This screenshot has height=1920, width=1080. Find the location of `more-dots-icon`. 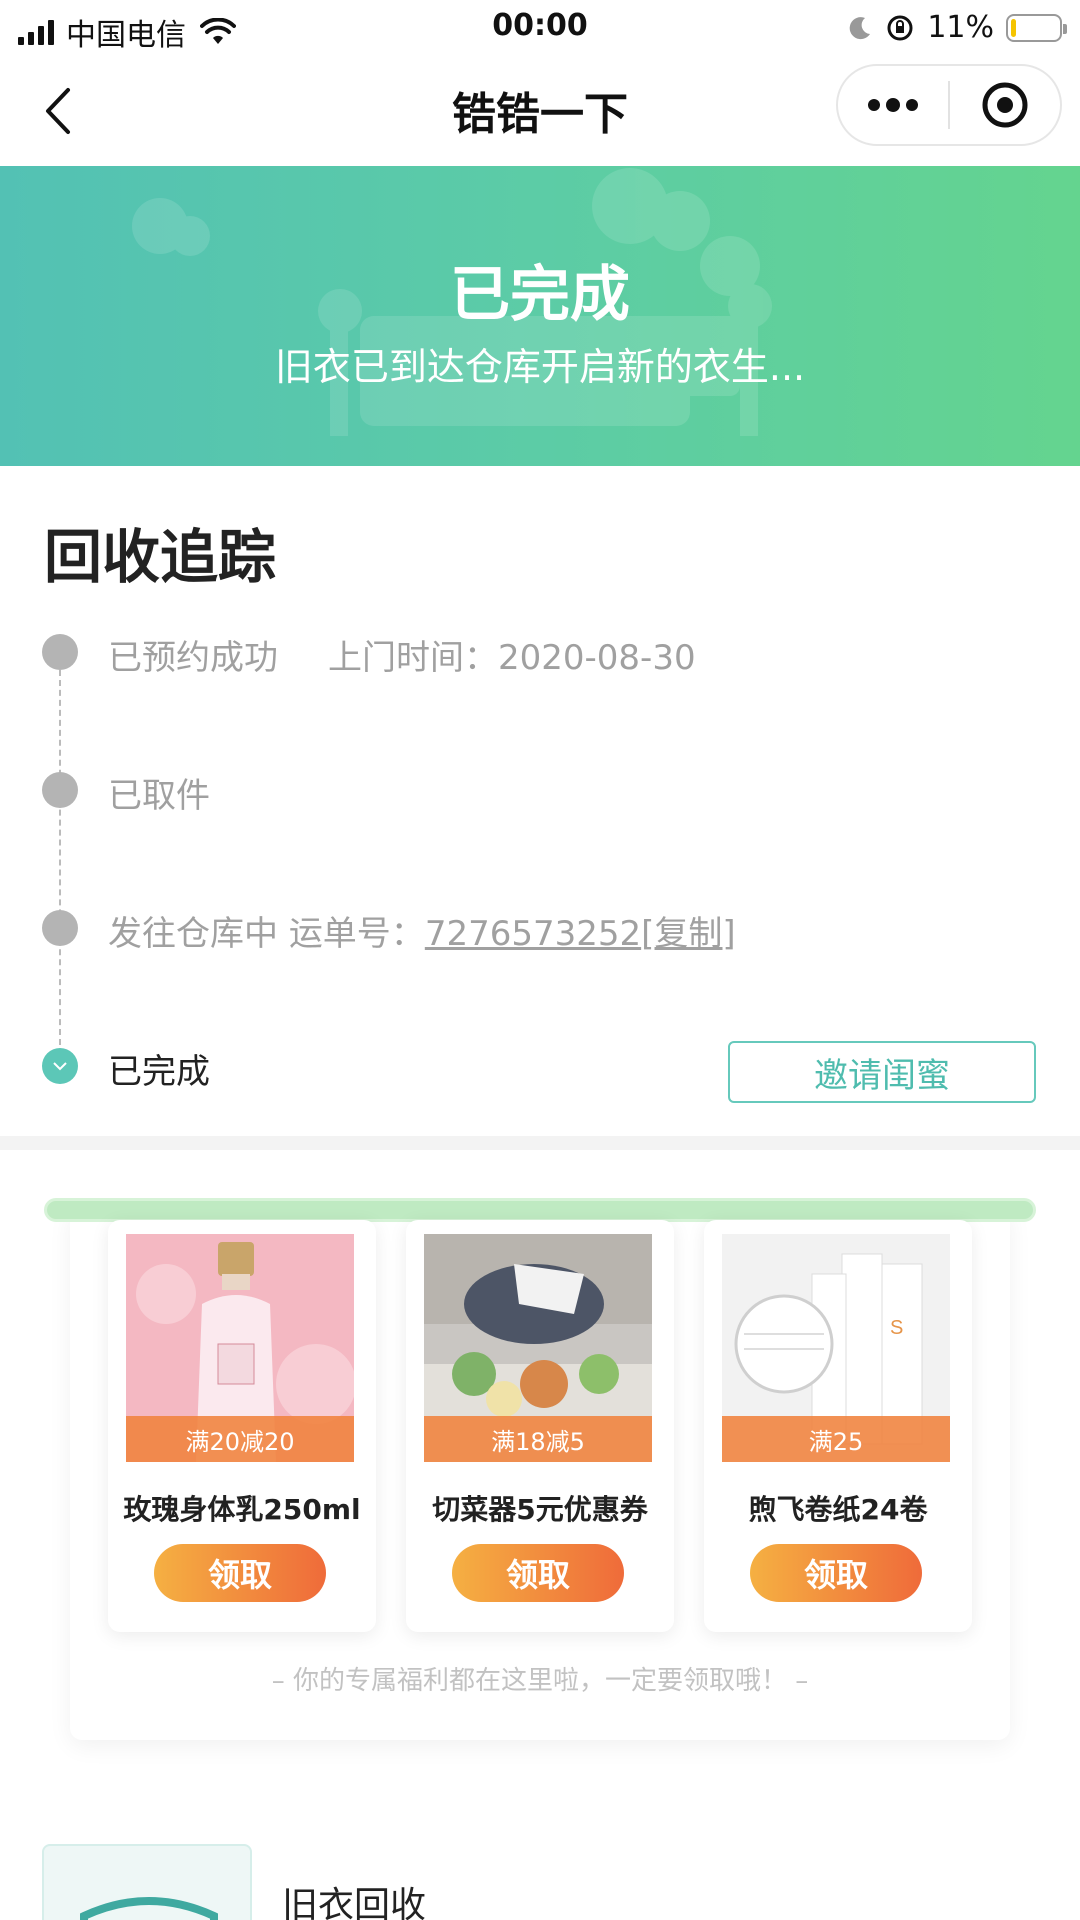

more-dots-icon is located at coordinates (893, 105).